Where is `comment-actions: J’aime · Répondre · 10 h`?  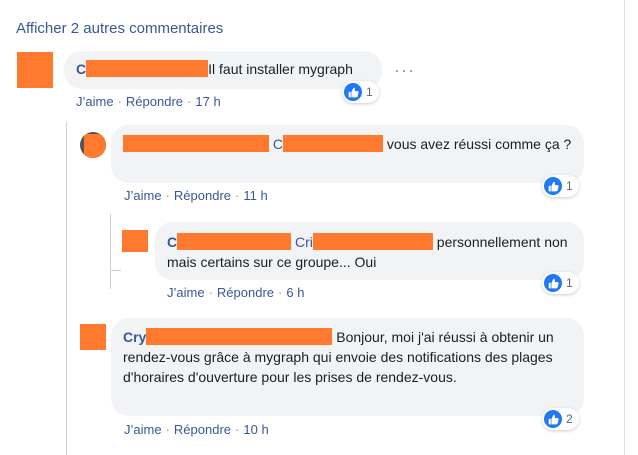
comment-actions: J’aime · Répondre · 10 h is located at coordinates (196, 429).